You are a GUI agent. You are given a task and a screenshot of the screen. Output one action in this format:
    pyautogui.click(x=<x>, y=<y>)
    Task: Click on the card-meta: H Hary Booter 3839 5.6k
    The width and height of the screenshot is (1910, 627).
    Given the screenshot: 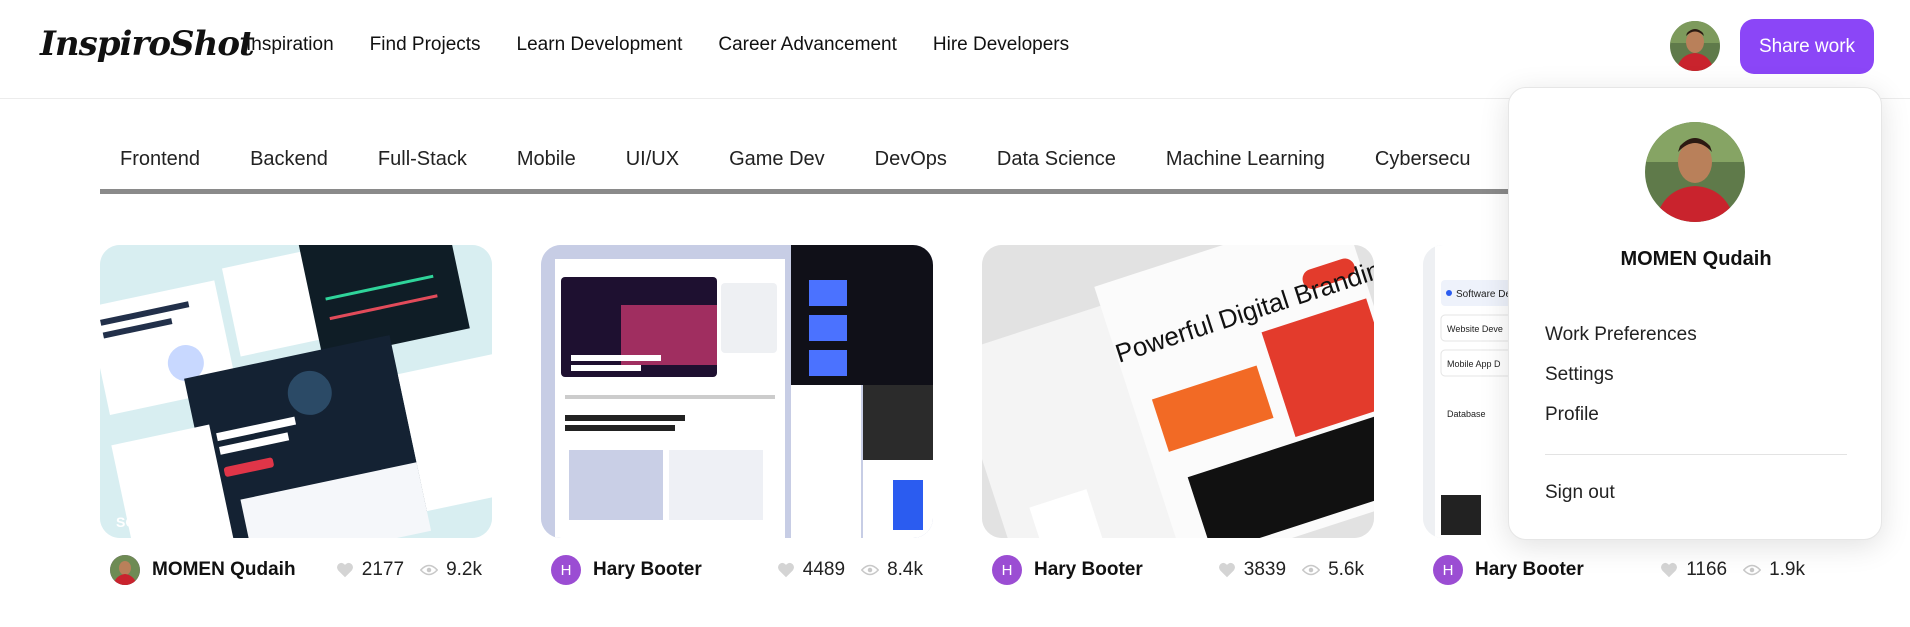 What is the action you would take?
    pyautogui.click(x=1178, y=570)
    